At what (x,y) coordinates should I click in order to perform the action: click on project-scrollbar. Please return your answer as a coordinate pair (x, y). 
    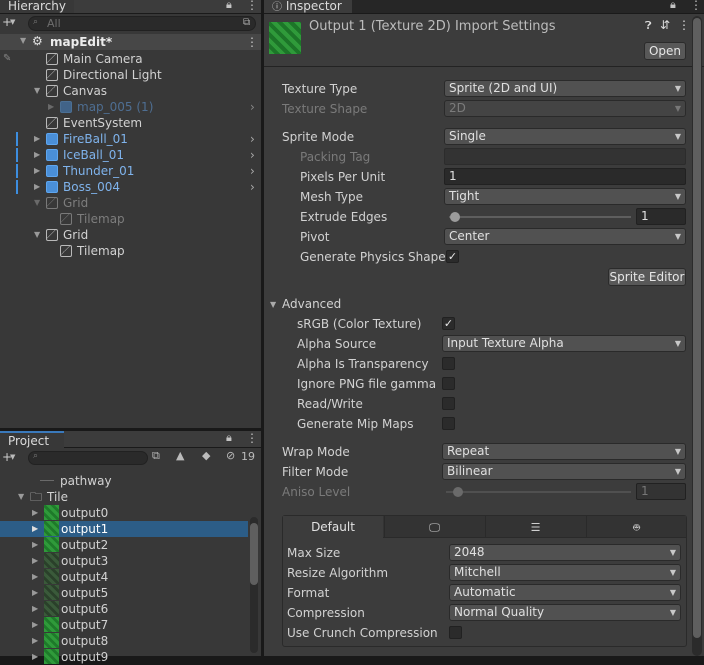
    Looking at the image, I should click on (254, 585).